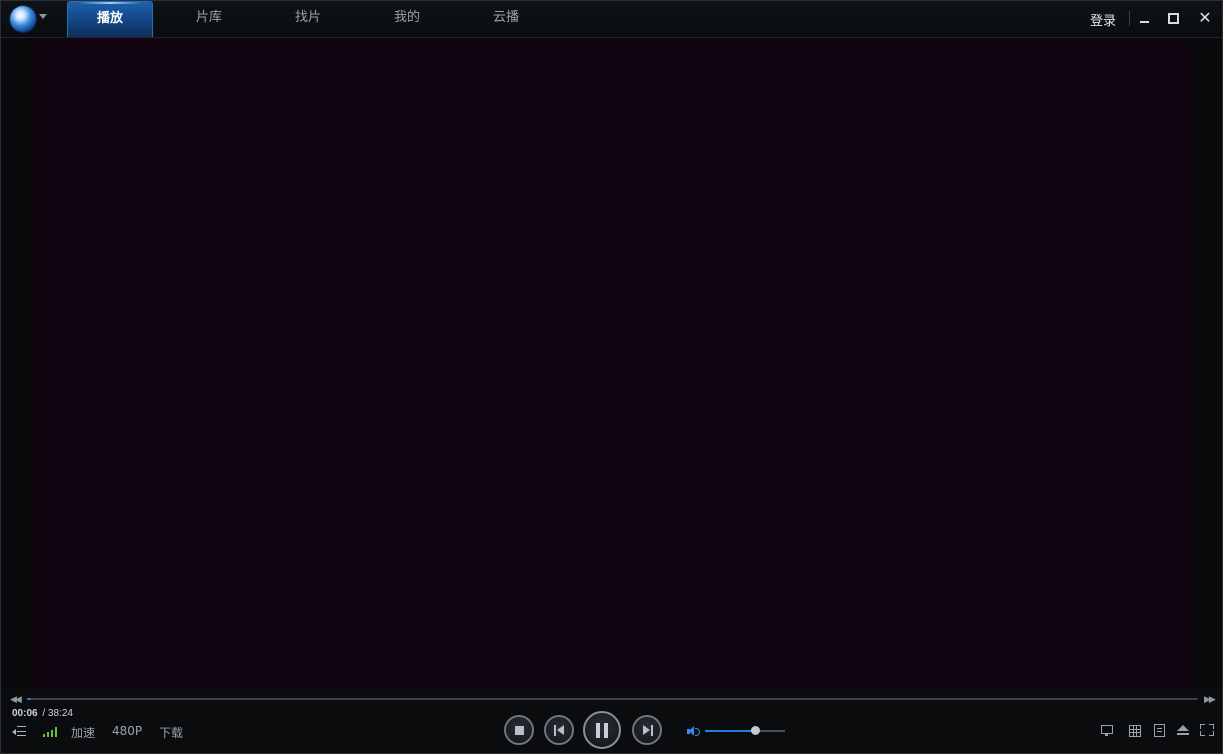 The height and width of the screenshot is (754, 1223). What do you see at coordinates (1145, 18) in the screenshot?
I see `minimize-button` at bounding box center [1145, 18].